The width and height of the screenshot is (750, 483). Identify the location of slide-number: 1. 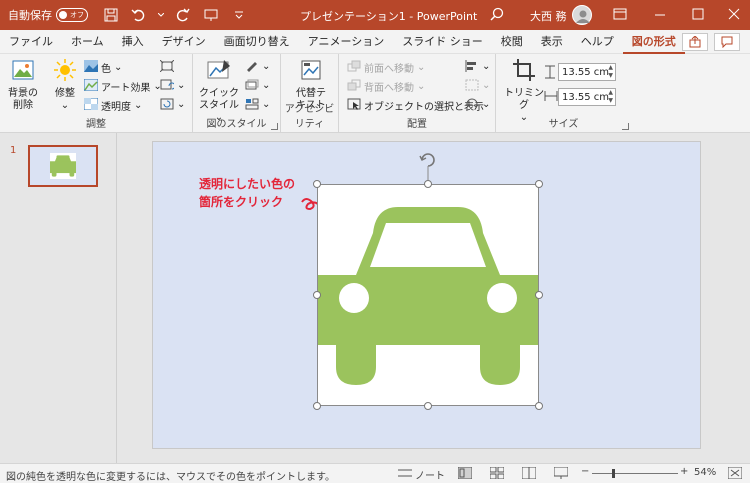
(13, 150).